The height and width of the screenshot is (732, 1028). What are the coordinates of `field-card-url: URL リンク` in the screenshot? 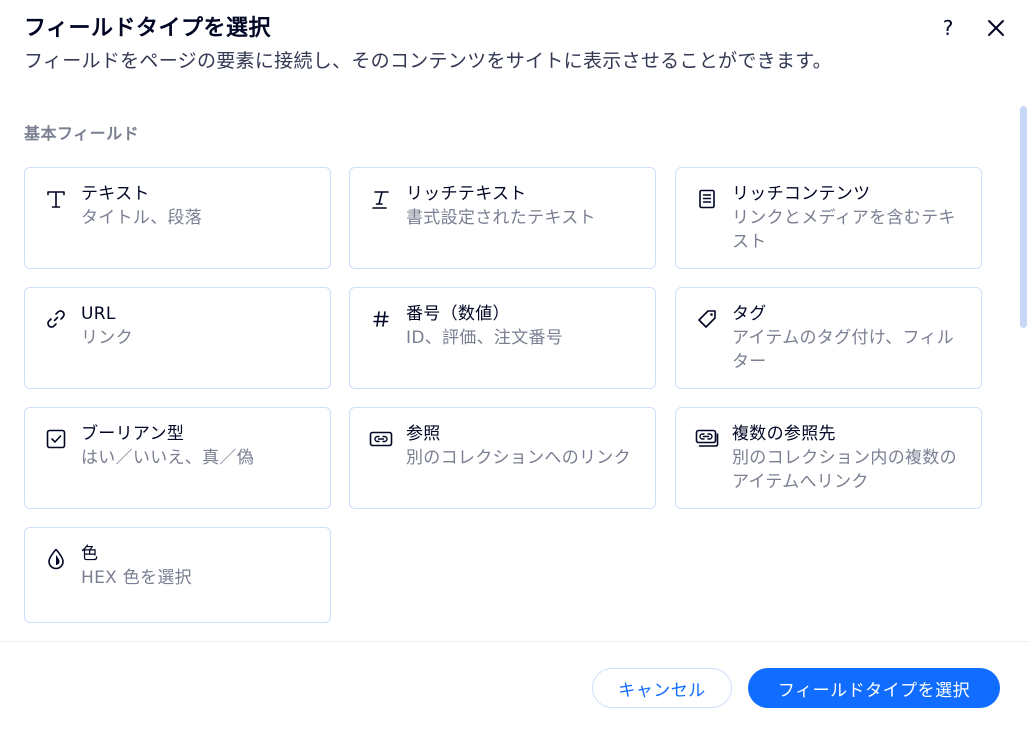 It's located at (177, 338).